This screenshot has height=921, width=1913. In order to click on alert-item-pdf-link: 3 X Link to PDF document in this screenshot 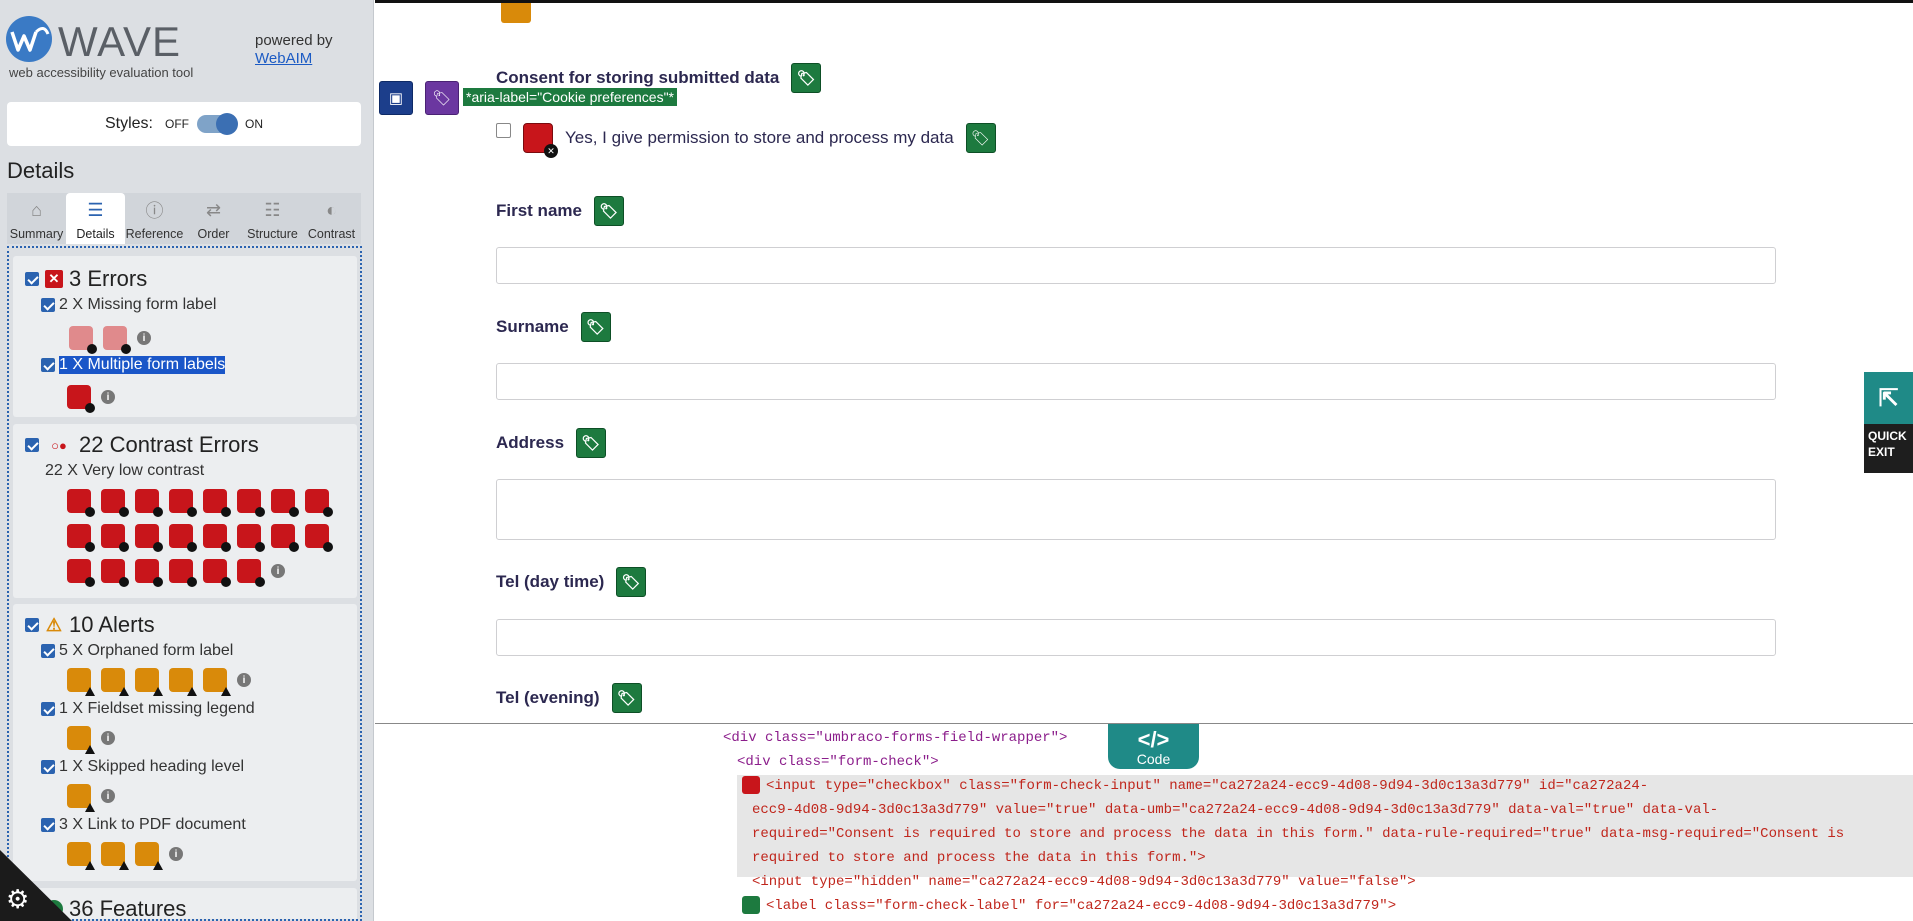, I will do `click(143, 825)`.